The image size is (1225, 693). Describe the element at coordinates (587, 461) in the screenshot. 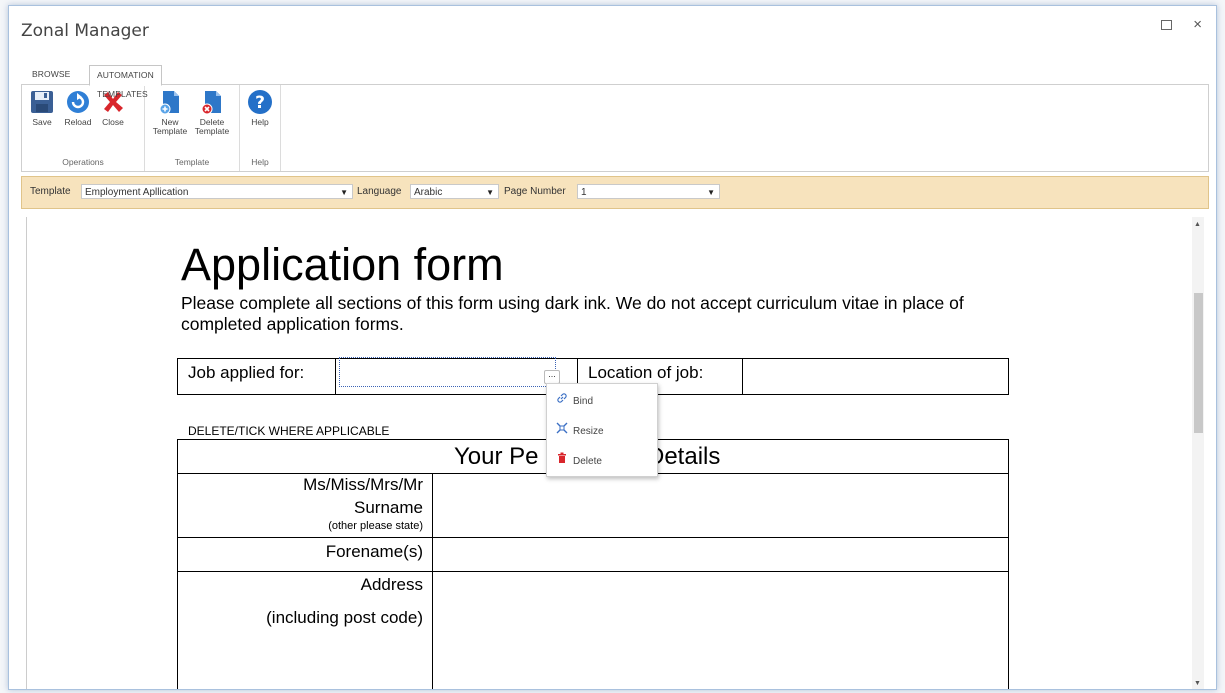

I see `delete-label: Delete` at that location.